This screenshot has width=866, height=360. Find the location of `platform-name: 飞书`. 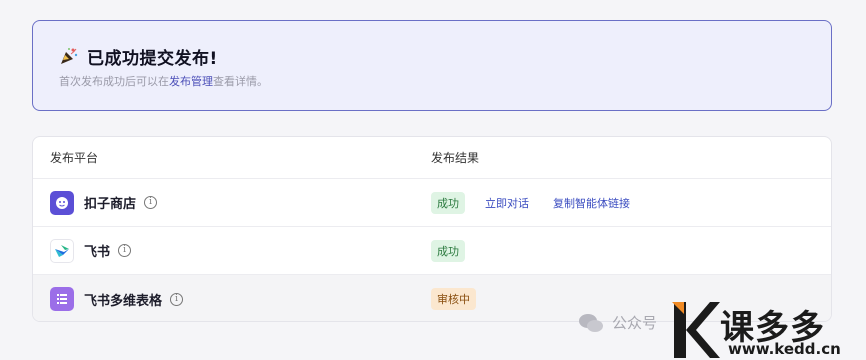

platform-name: 飞书 is located at coordinates (97, 252).